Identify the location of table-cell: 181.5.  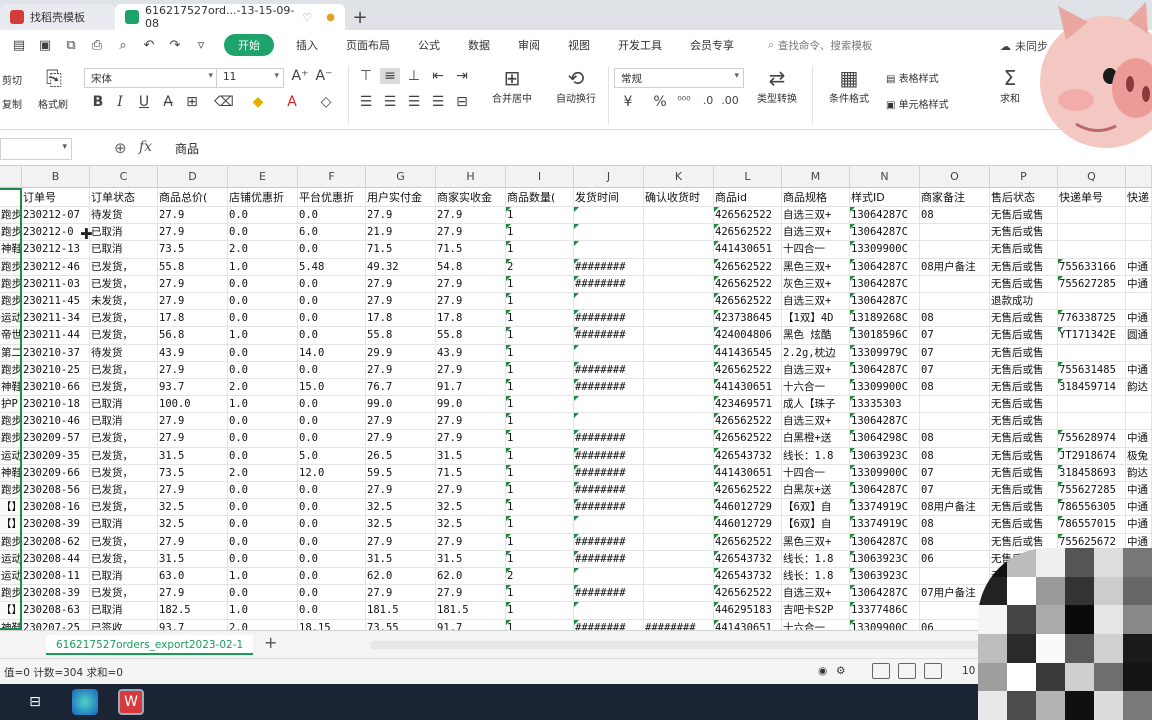
(471, 610).